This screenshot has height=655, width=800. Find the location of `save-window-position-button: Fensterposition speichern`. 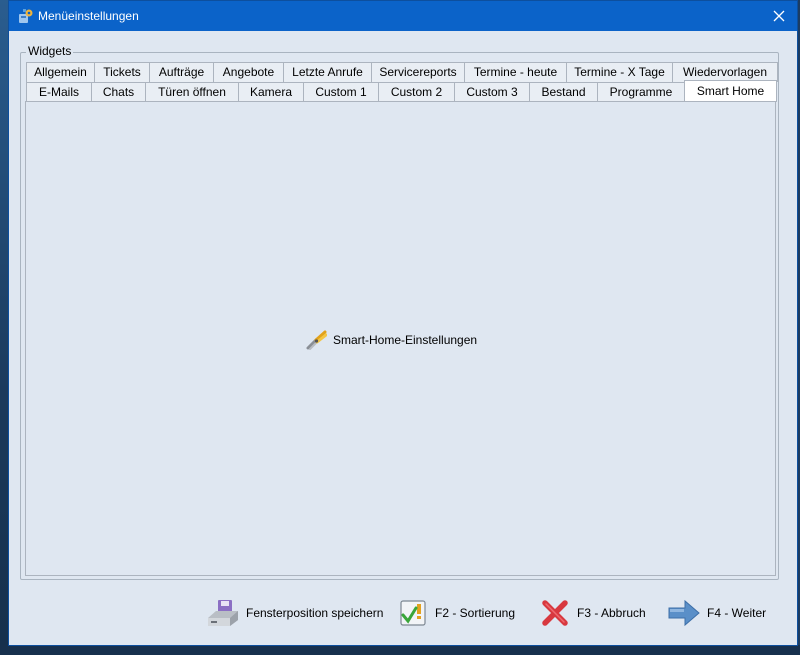

save-window-position-button: Fensterposition speichern is located at coordinates (294, 613).